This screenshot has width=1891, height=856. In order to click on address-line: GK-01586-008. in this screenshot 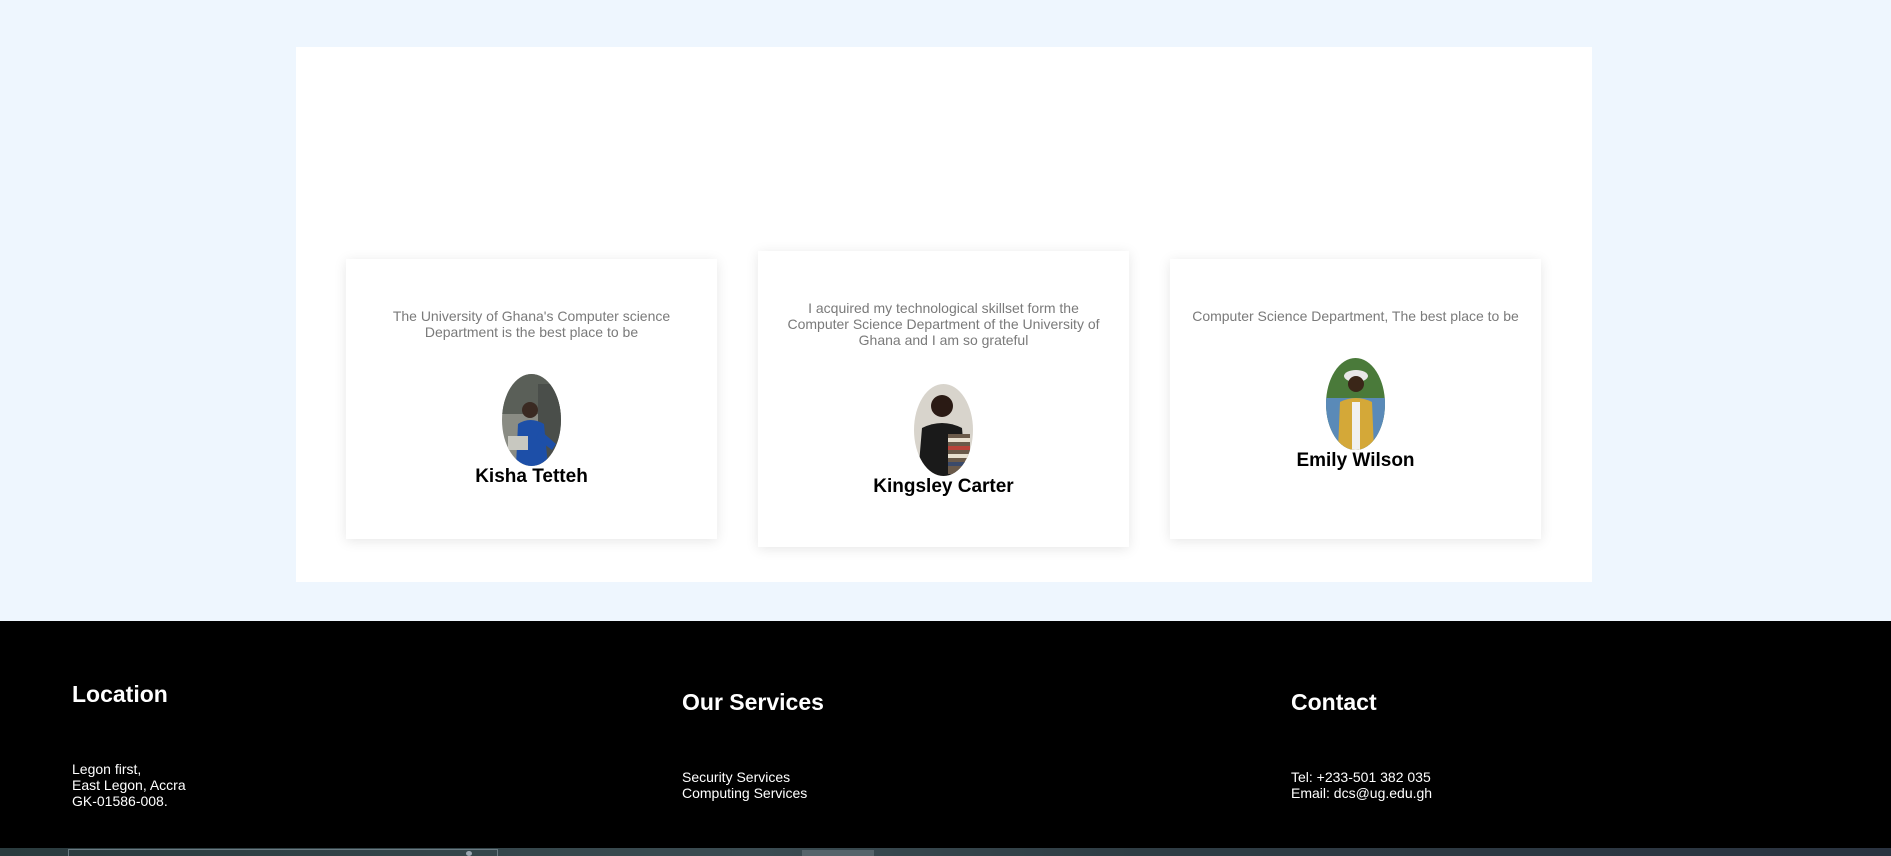, I will do `click(120, 801)`.